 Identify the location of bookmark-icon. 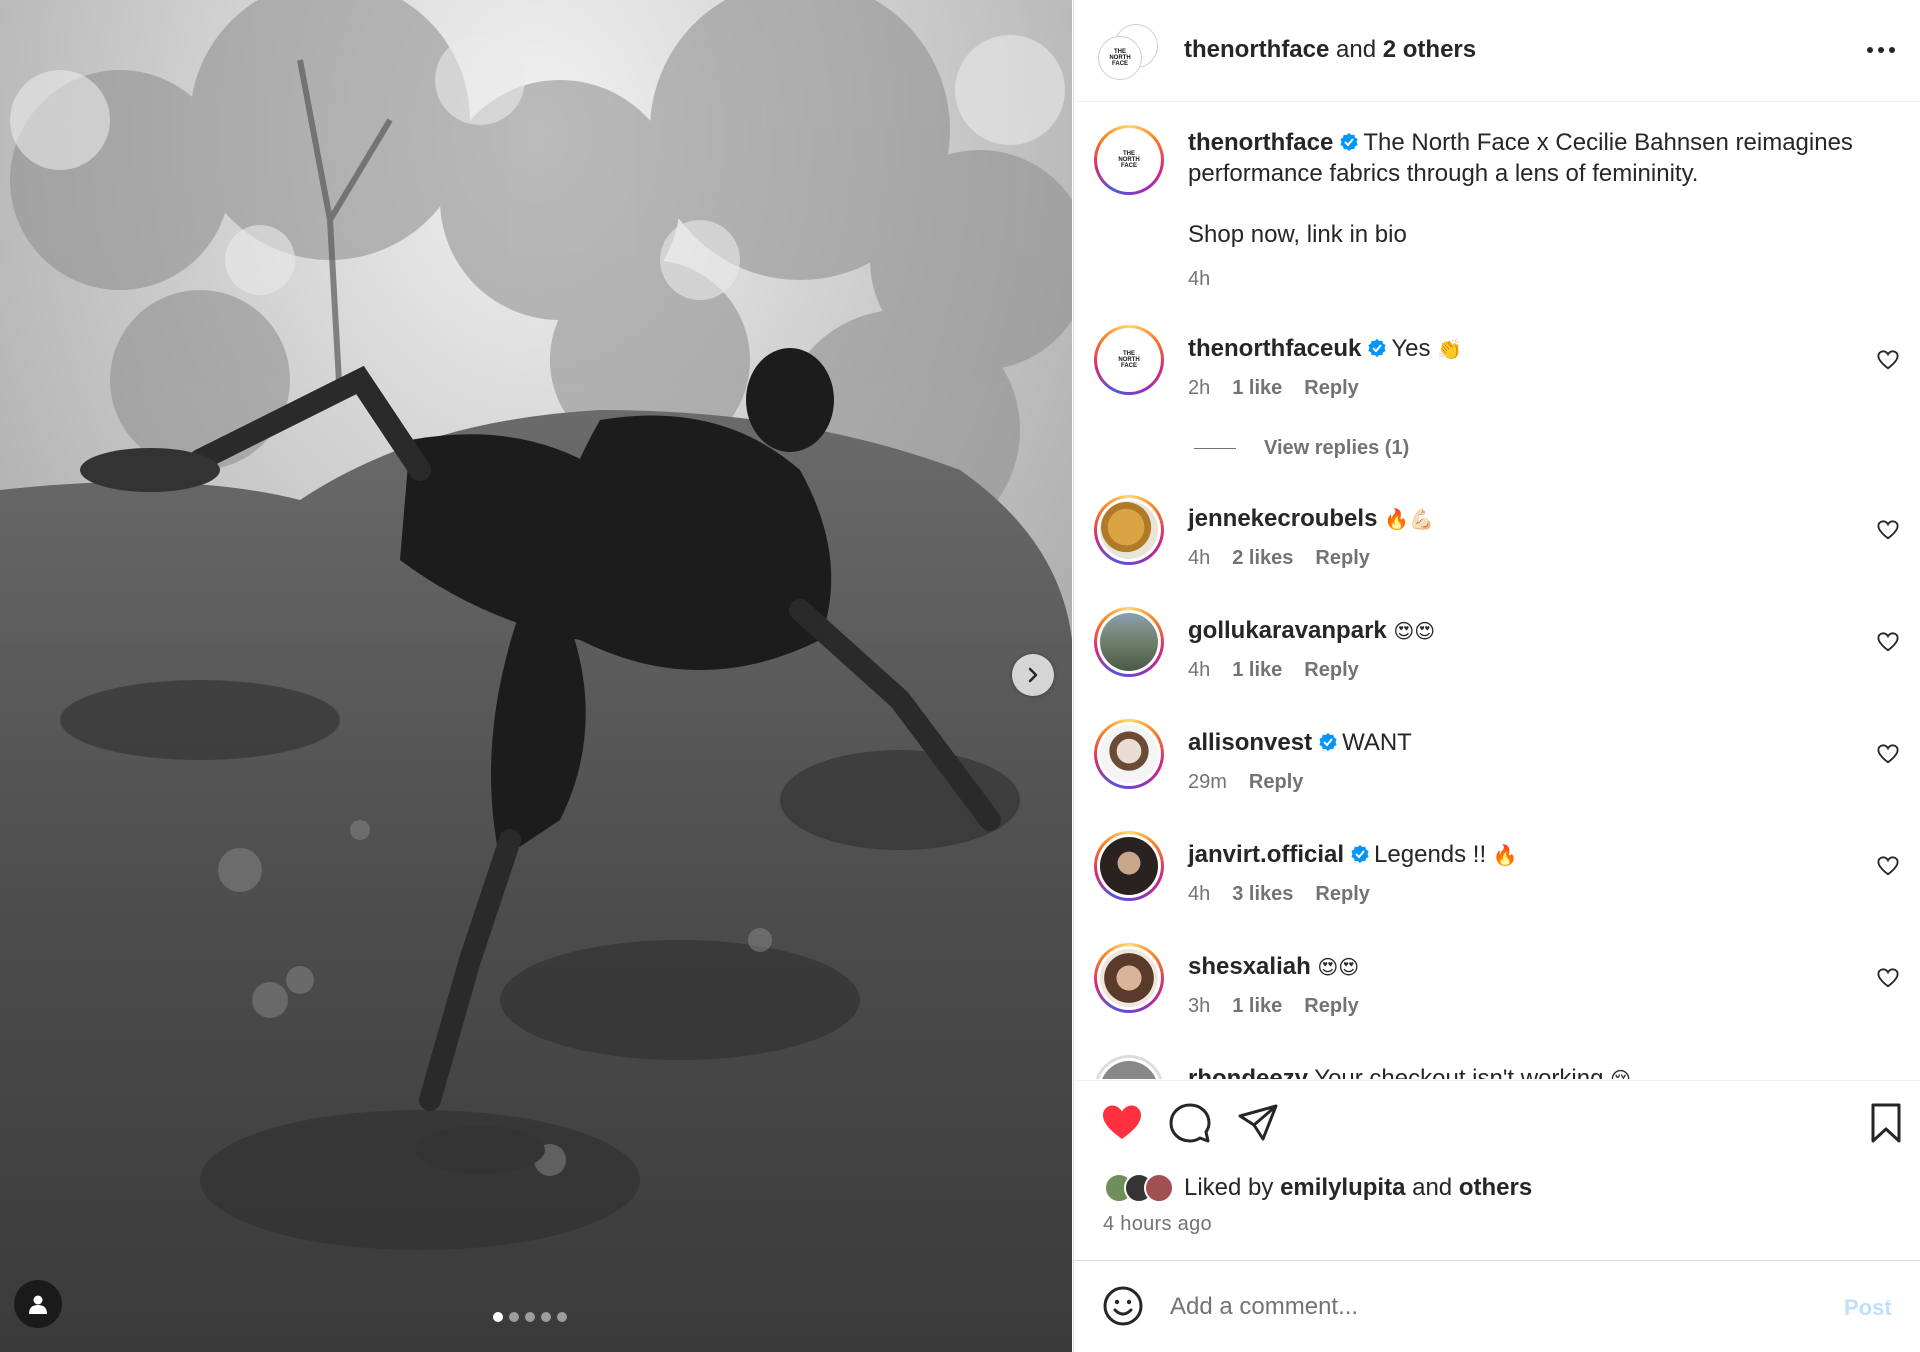
(1886, 1123).